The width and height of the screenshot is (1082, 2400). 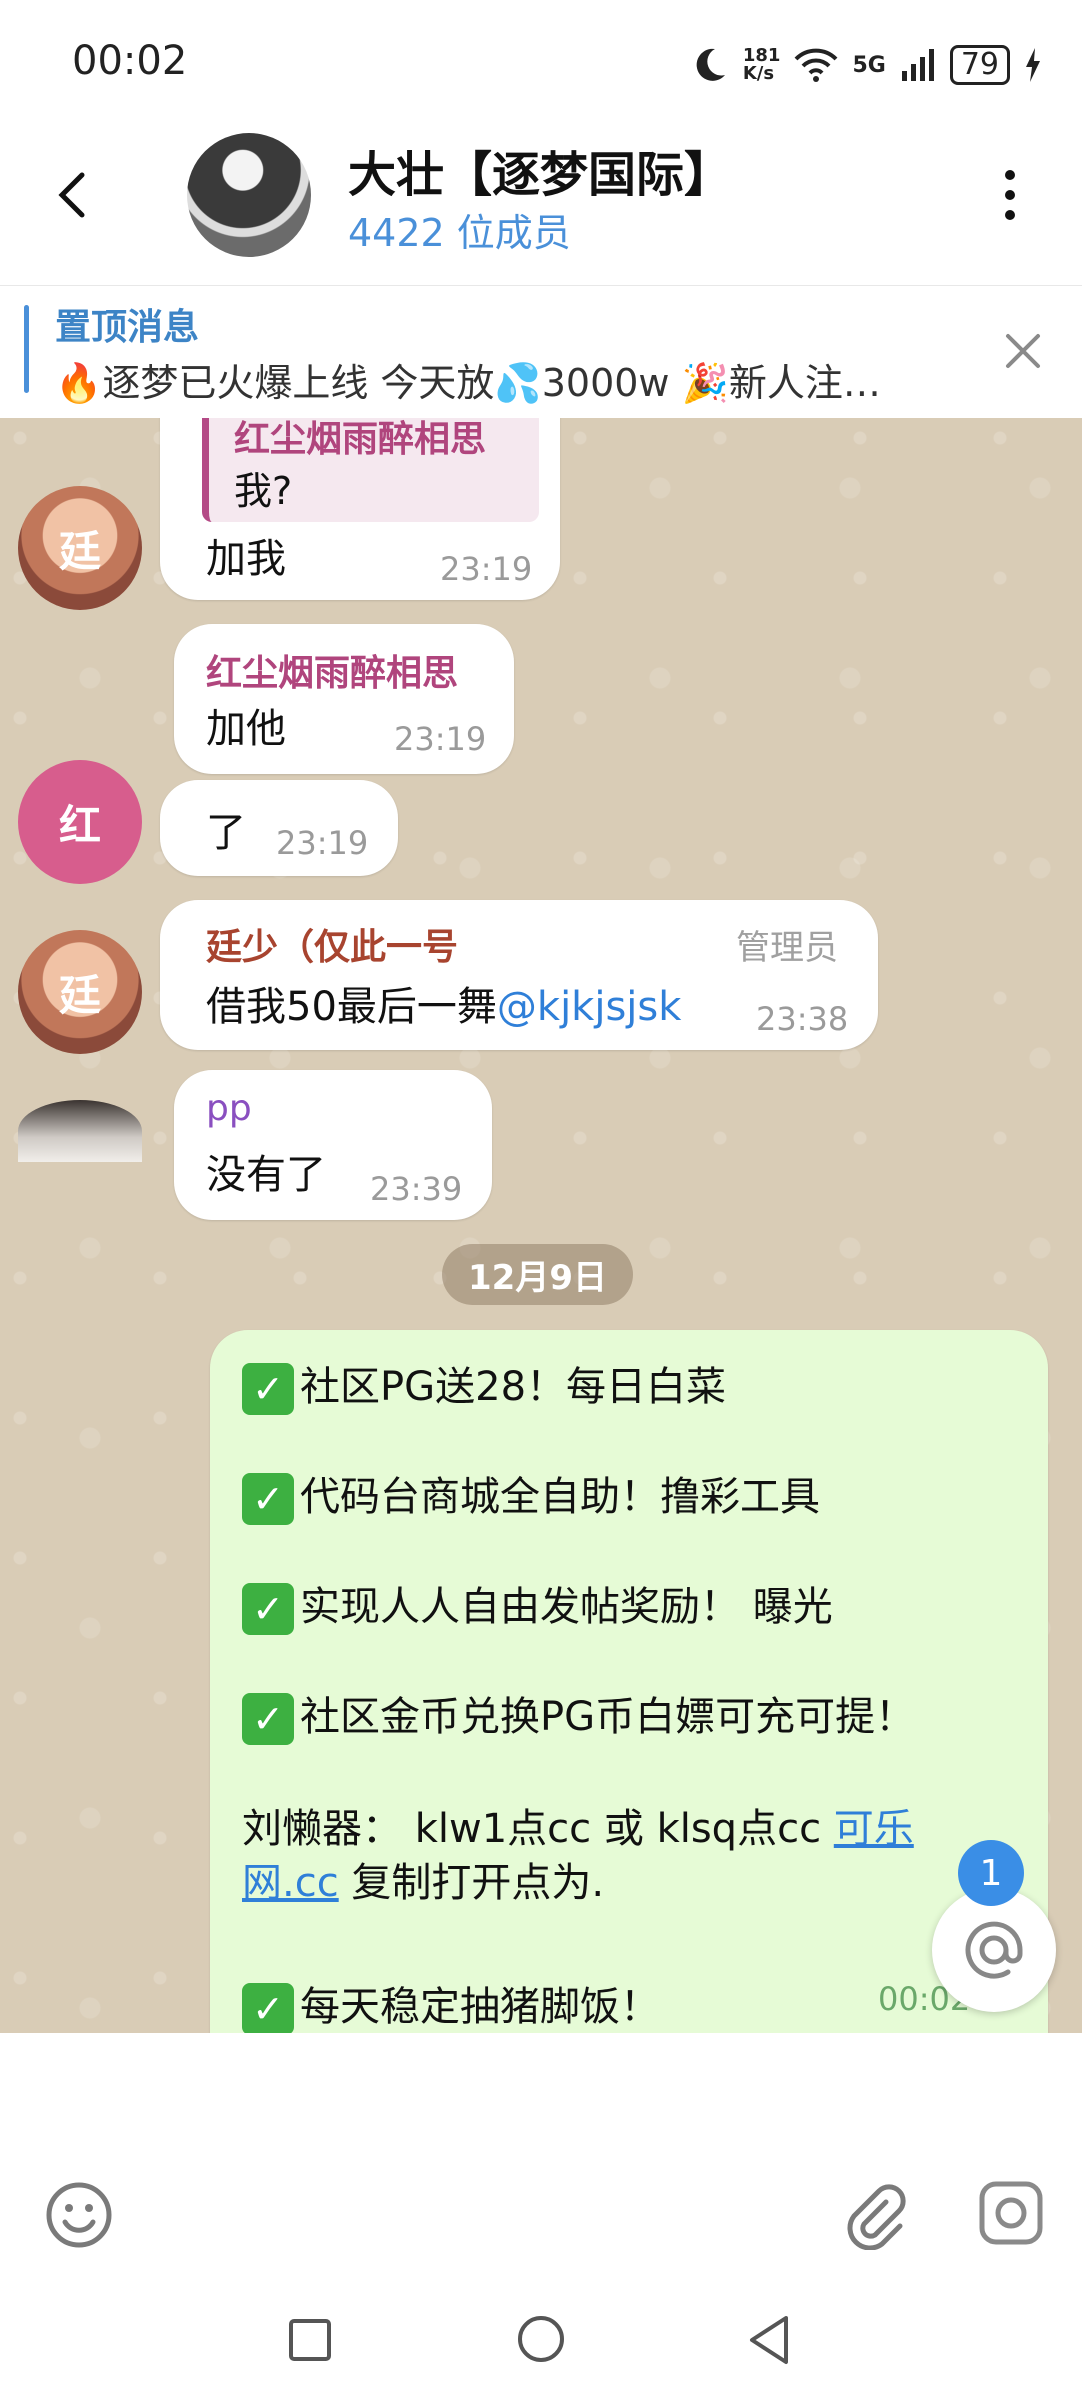 What do you see at coordinates (608, 1717) in the screenshot?
I see `line-text: 社区金币兑换PG币白嫖可充可提！` at bounding box center [608, 1717].